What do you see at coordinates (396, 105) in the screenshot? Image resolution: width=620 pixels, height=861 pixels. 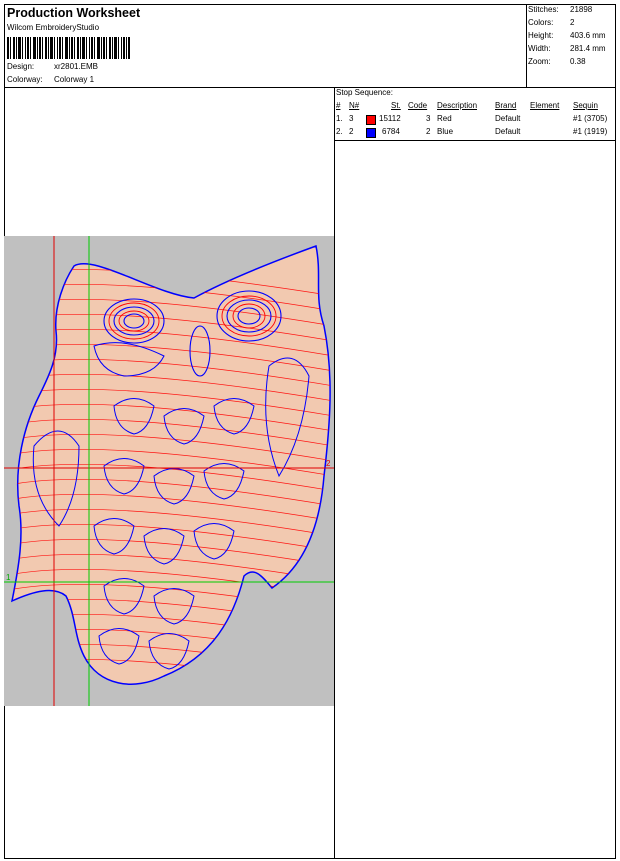 I see `col-header-st: St.` at bounding box center [396, 105].